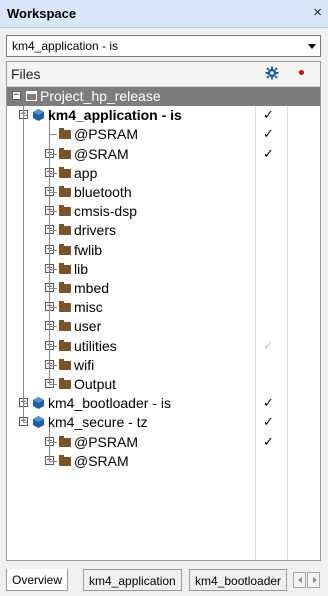 Image resolution: width=328 pixels, height=596 pixels. I want to click on tree-item-label: km4_application - is, so click(115, 115).